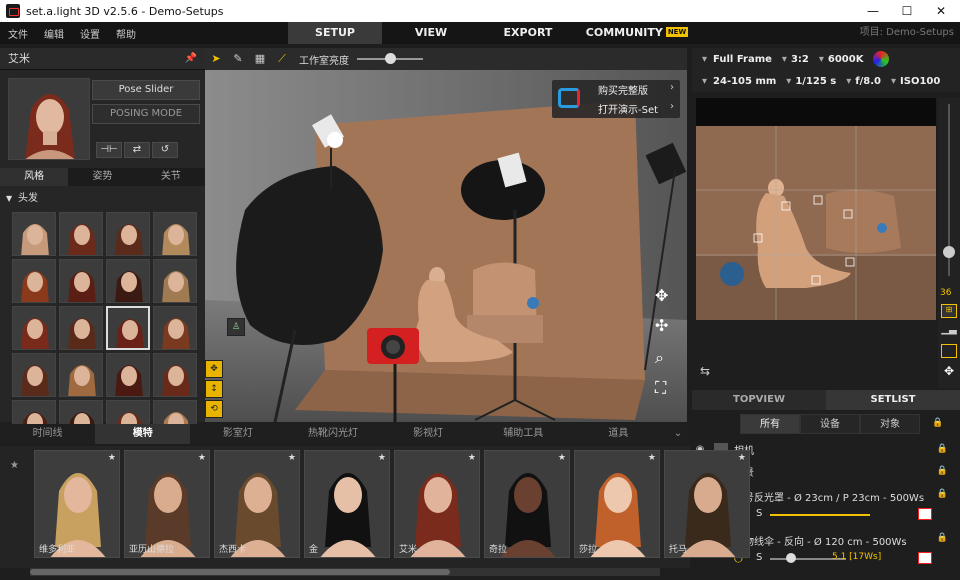 Image resolution: width=960 pixels, height=580 pixels. Describe the element at coordinates (165, 150) in the screenshot. I see `pose-reset-icon: ↺` at that location.